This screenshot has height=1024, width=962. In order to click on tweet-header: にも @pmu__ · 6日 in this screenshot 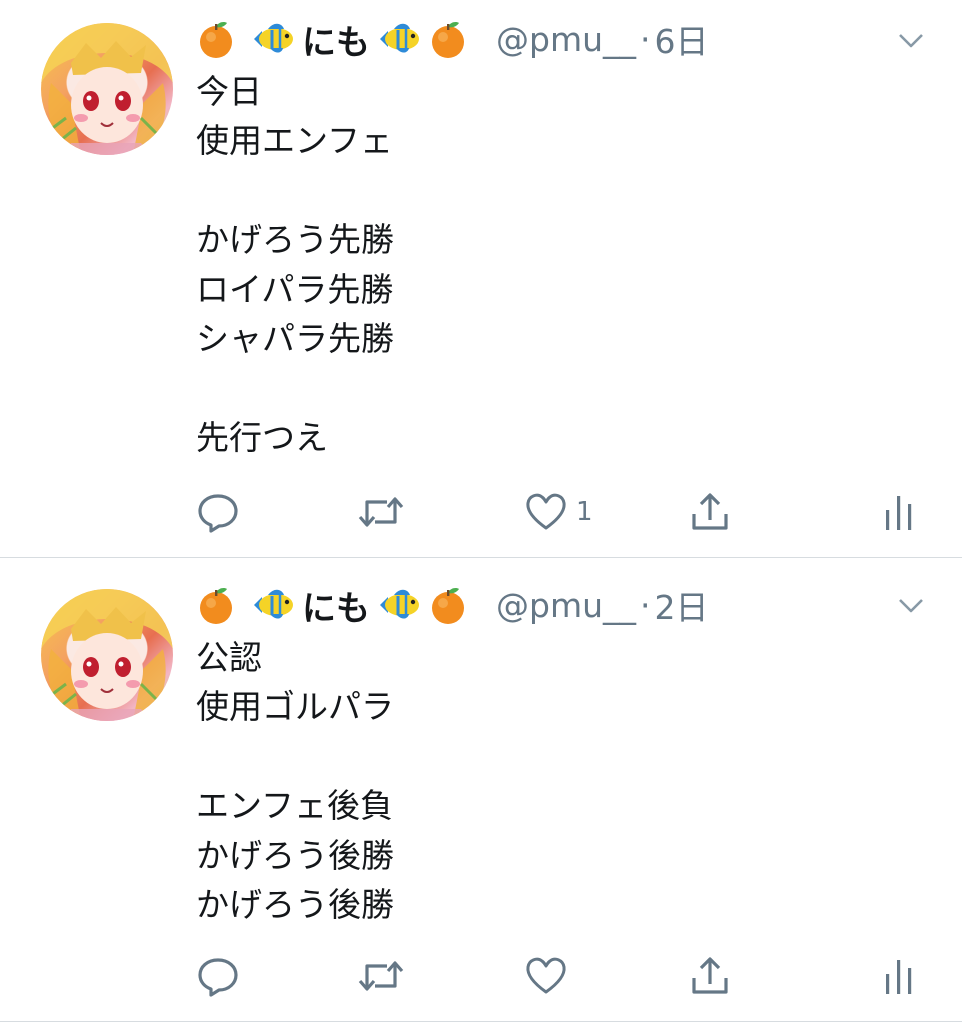, I will do `click(452, 39)`.